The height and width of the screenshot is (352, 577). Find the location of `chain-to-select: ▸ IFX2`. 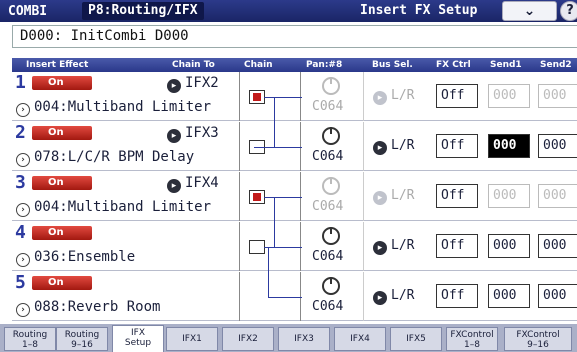

chain-to-select: ▸ IFX2 is located at coordinates (193, 84).